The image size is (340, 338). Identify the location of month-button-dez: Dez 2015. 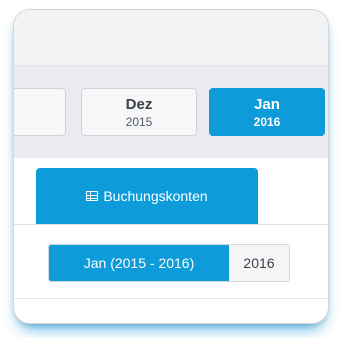
(139, 112).